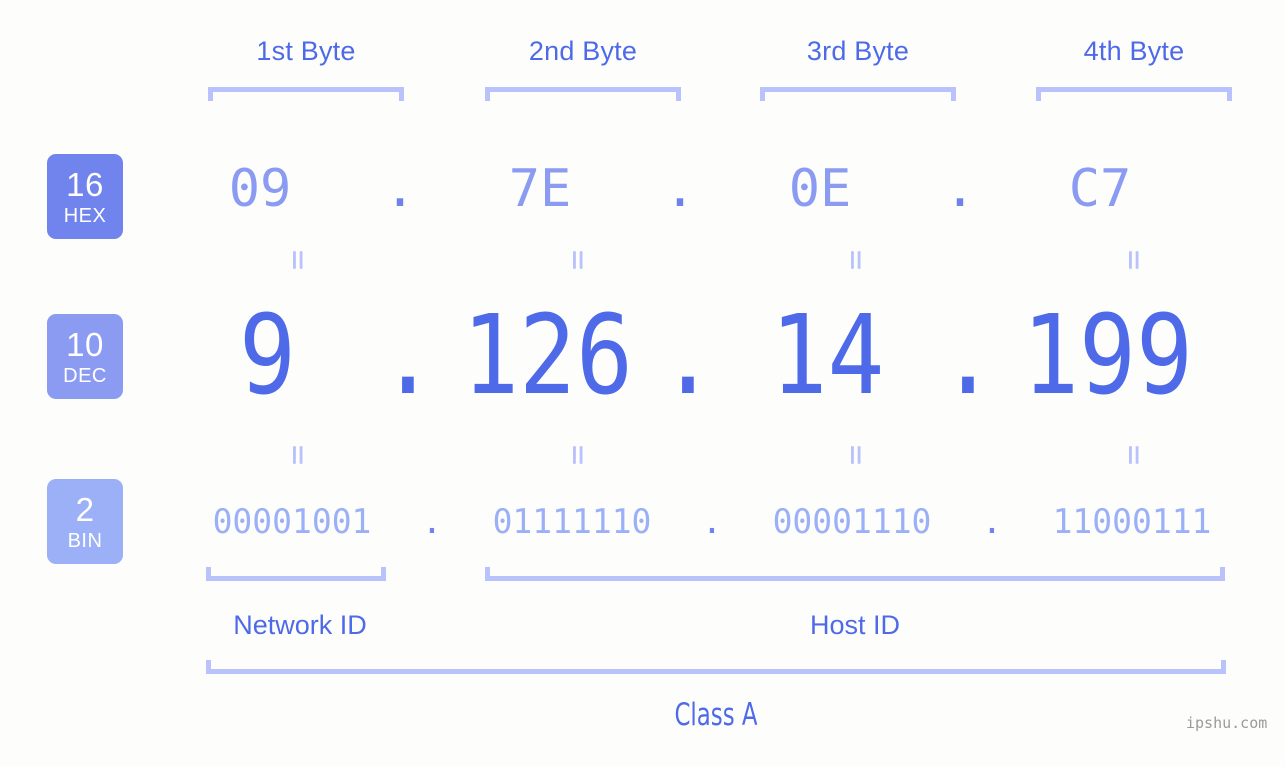 The height and width of the screenshot is (767, 1285). Describe the element at coordinates (300, 625) in the screenshot. I see `network-id-label: Network ID` at that location.